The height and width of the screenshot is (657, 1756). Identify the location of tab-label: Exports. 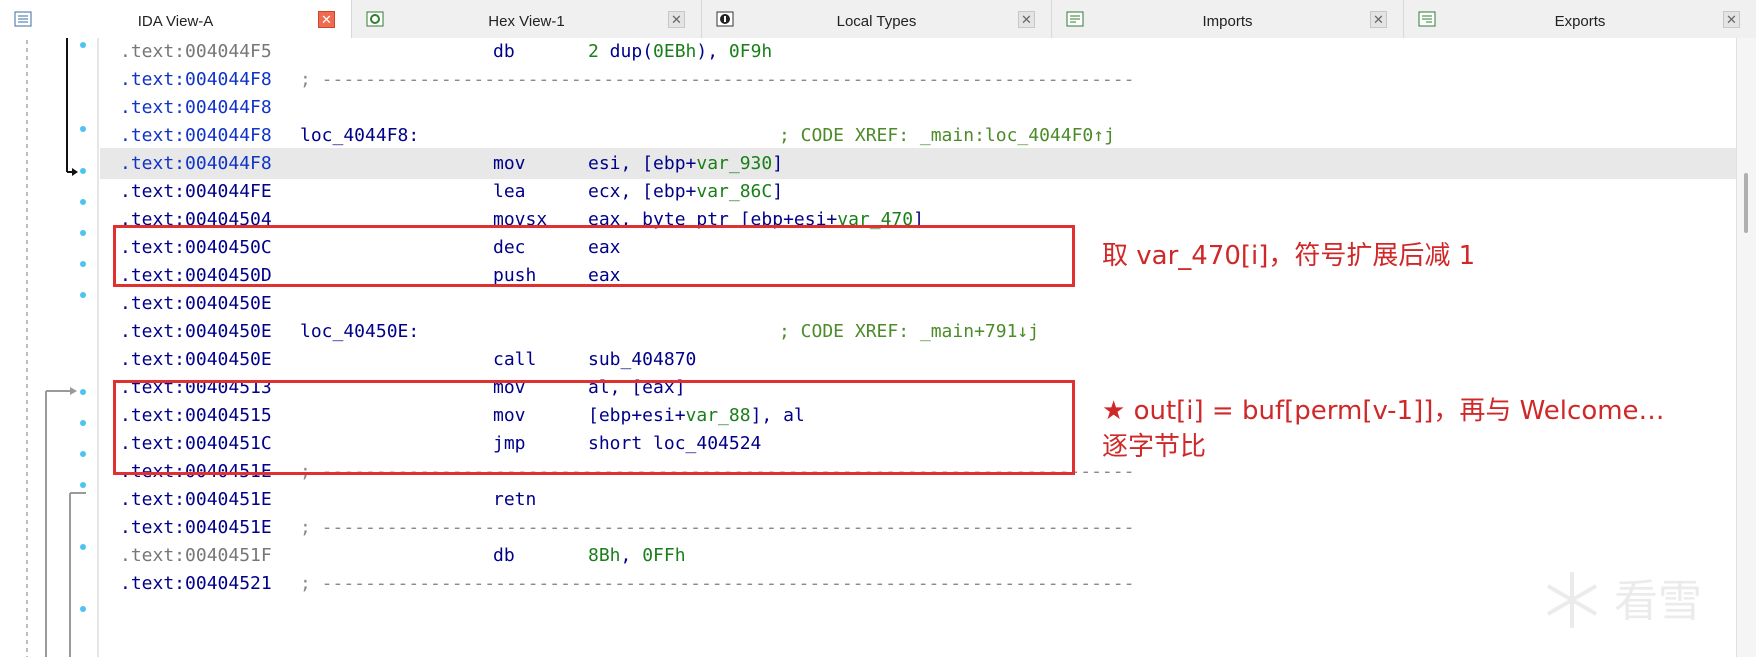
(1580, 21).